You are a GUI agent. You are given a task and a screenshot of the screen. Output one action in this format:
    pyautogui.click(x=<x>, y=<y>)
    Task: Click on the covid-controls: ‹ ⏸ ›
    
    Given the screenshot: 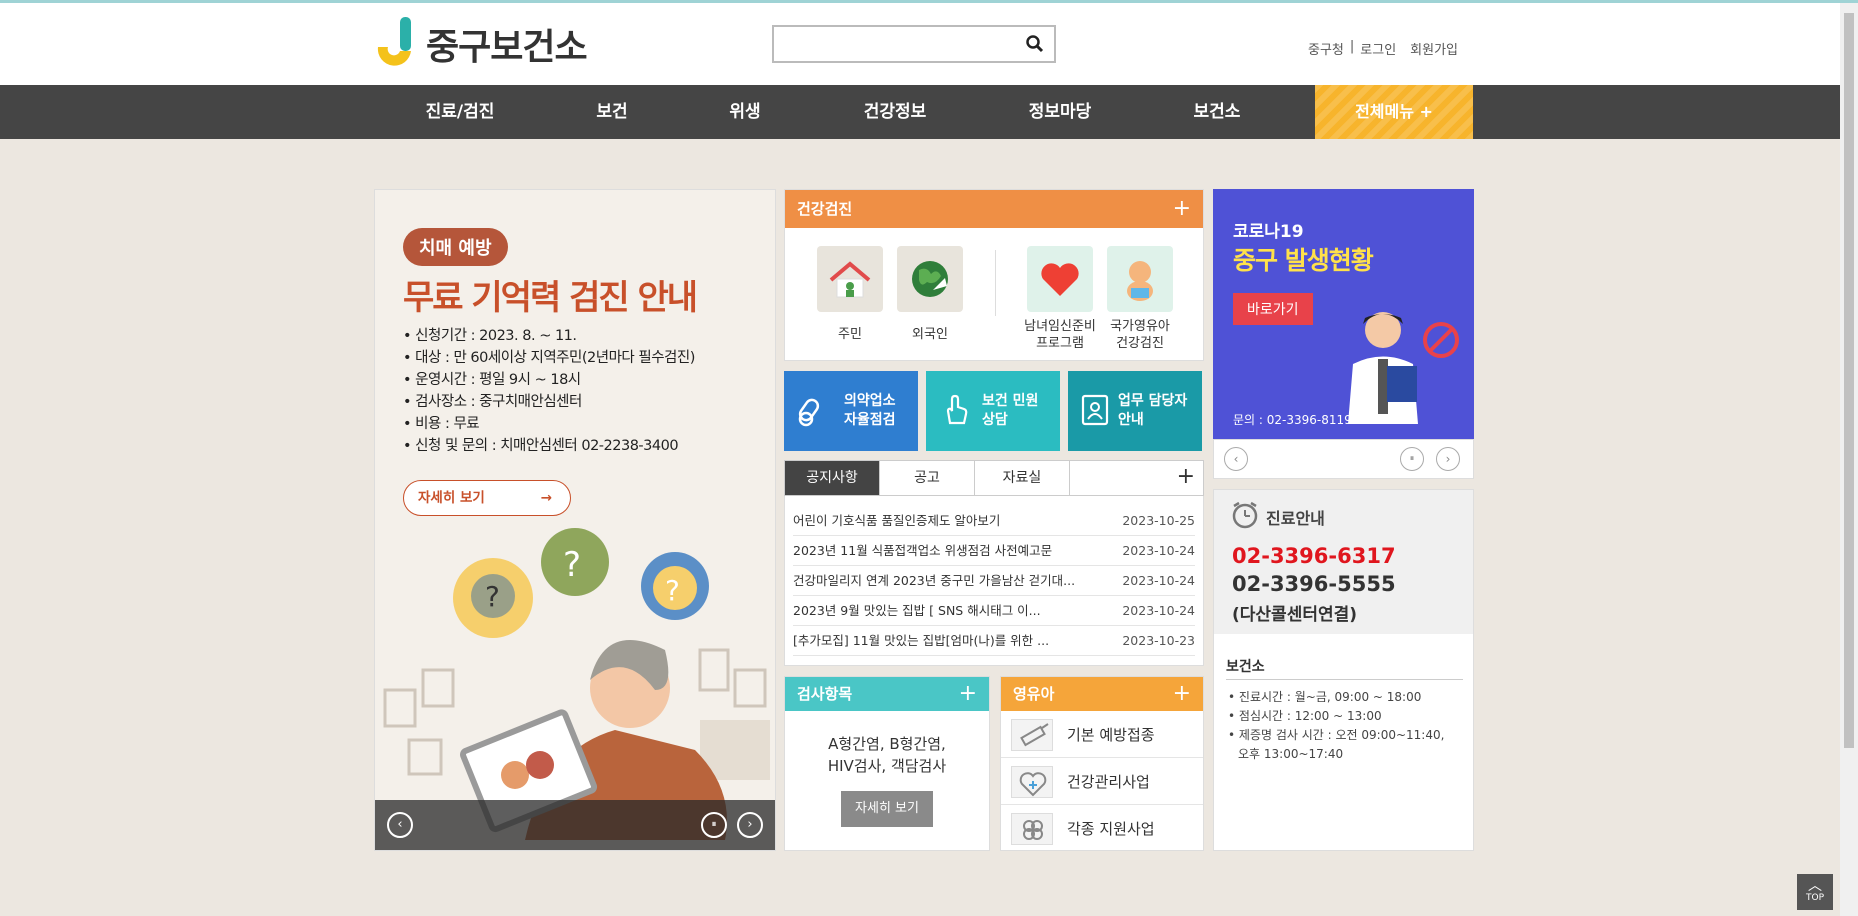 What is the action you would take?
    pyautogui.click(x=1343, y=459)
    